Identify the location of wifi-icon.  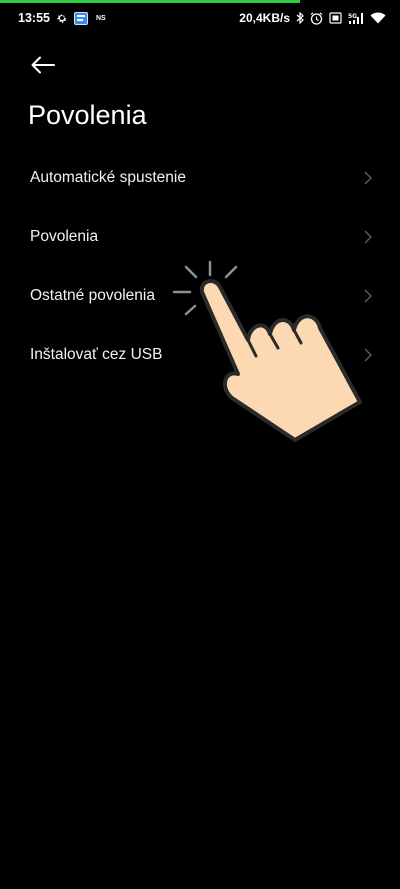
(378, 18).